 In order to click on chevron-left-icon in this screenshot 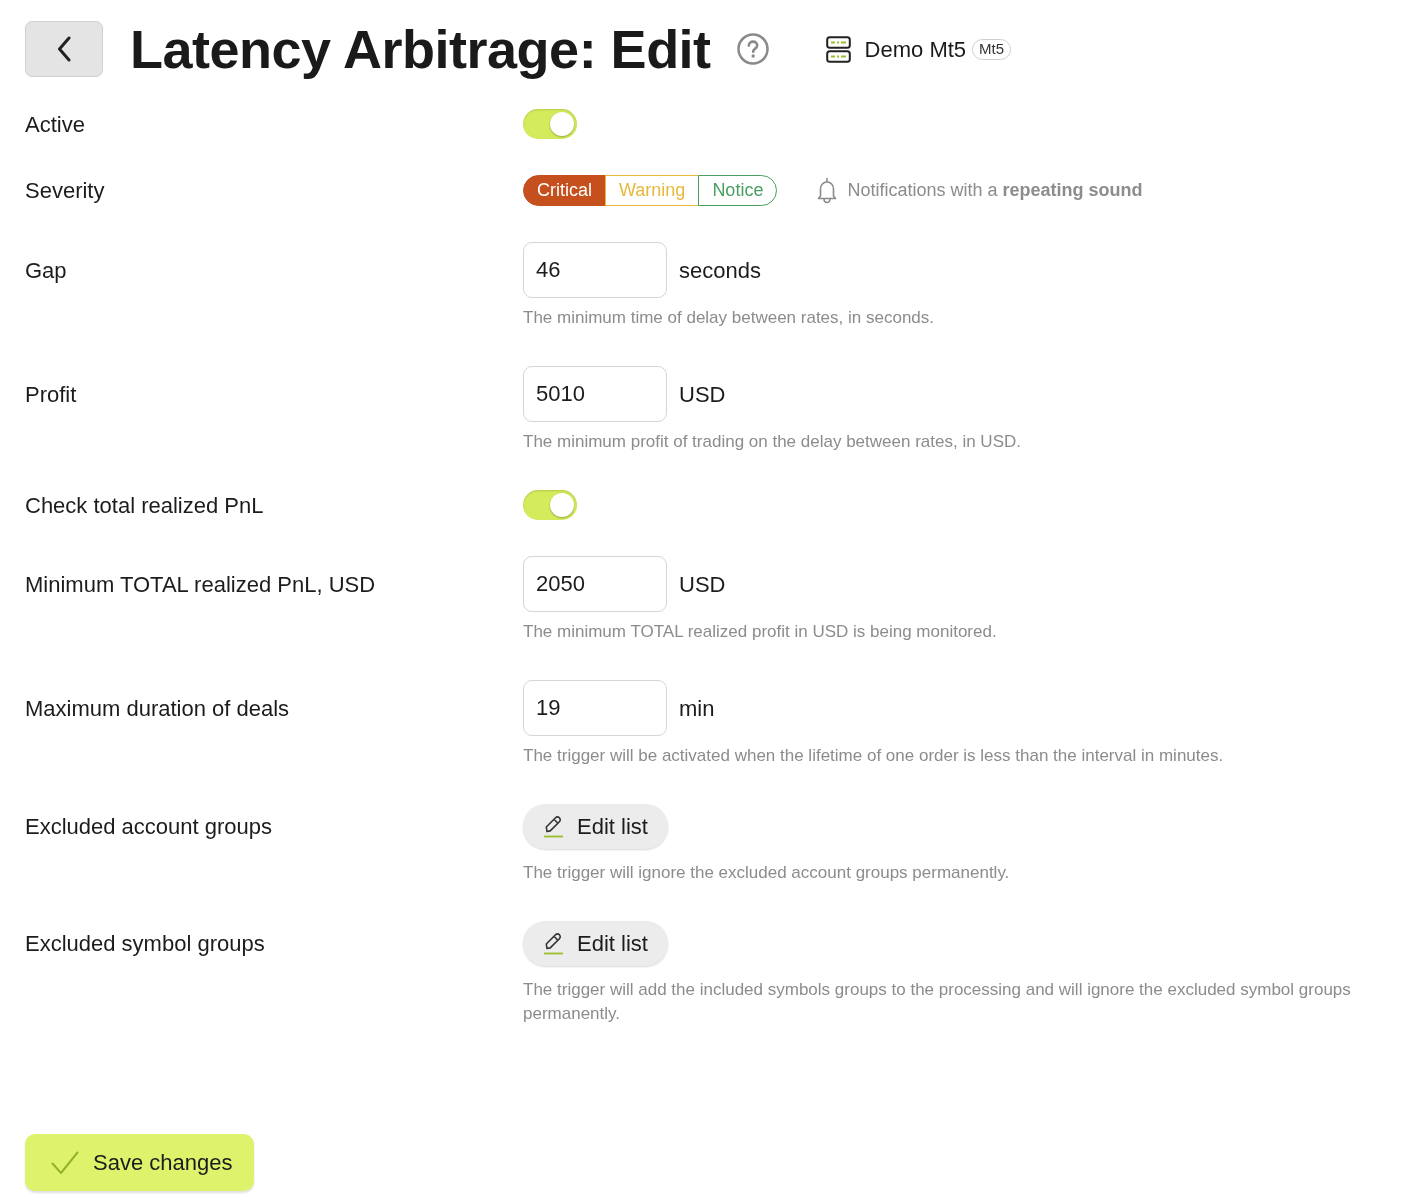, I will do `click(64, 49)`.